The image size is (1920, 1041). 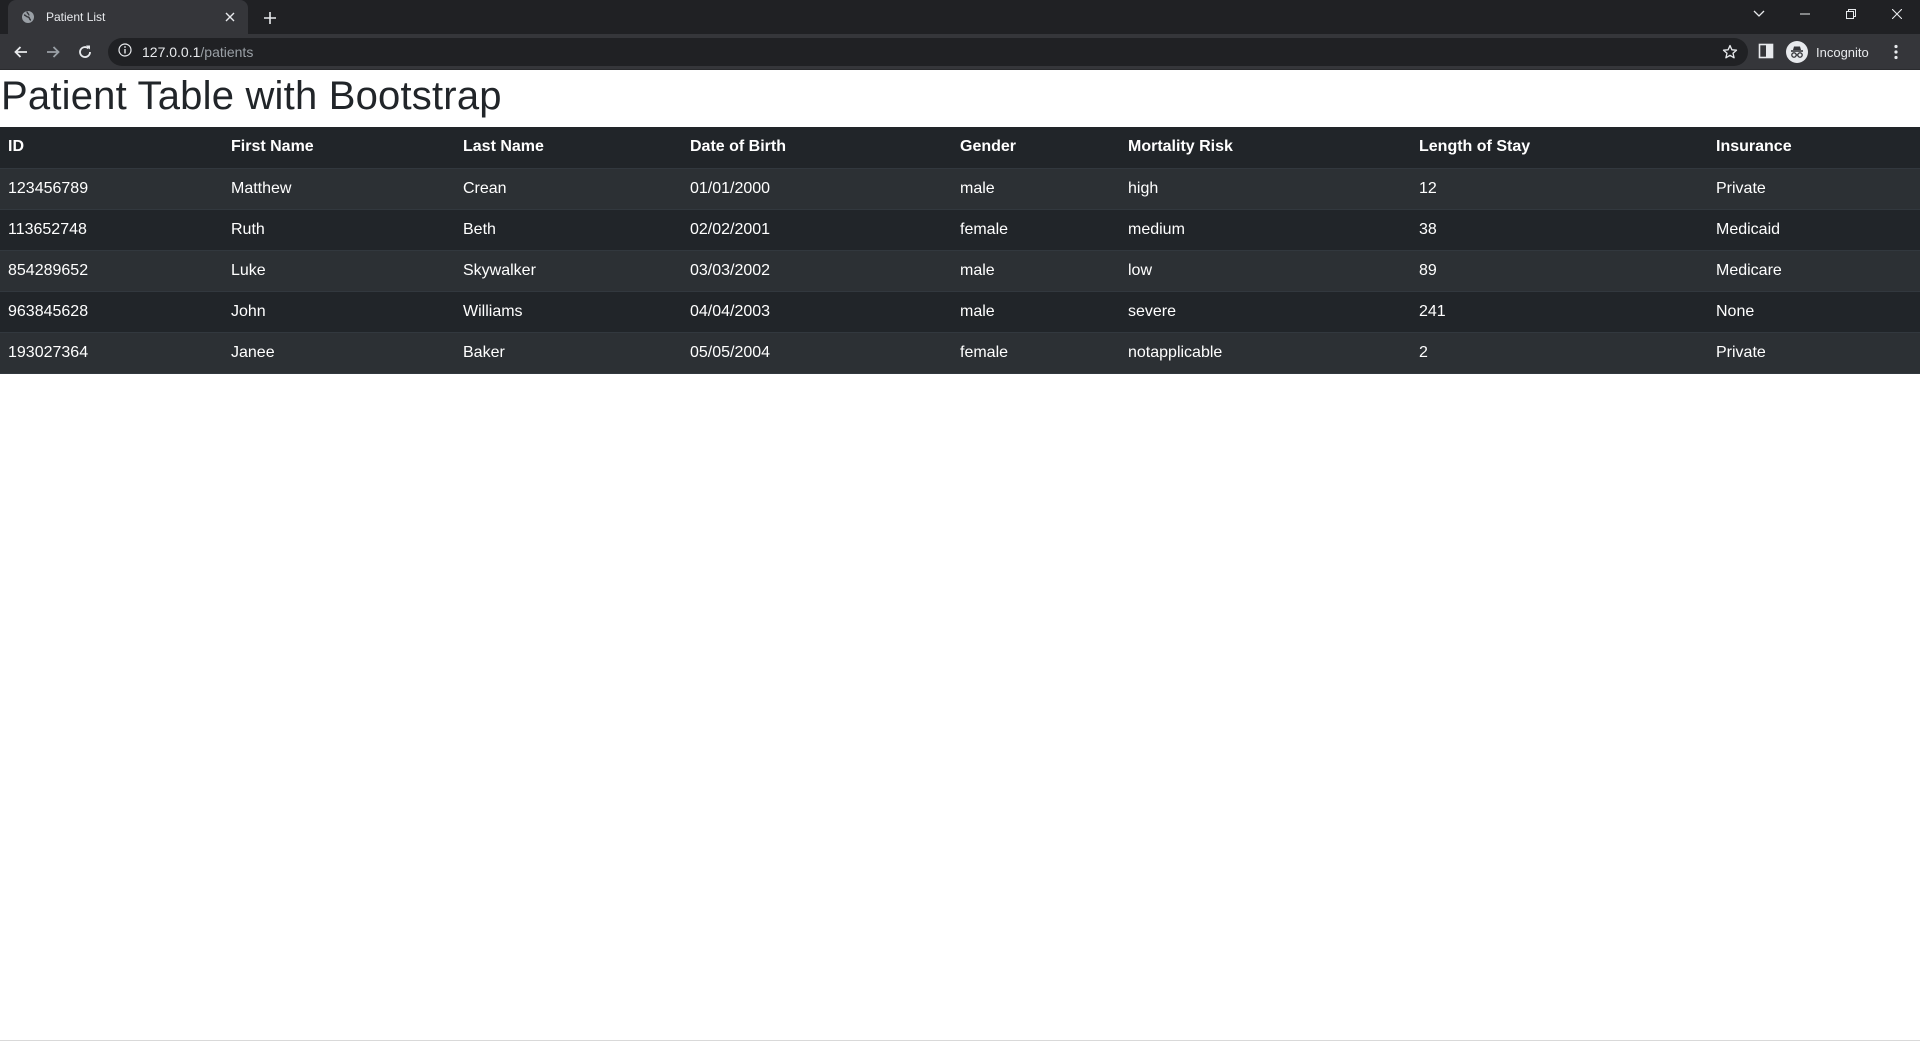 What do you see at coordinates (1559, 353) in the screenshot?
I see `cell-length-of-stay: 2` at bounding box center [1559, 353].